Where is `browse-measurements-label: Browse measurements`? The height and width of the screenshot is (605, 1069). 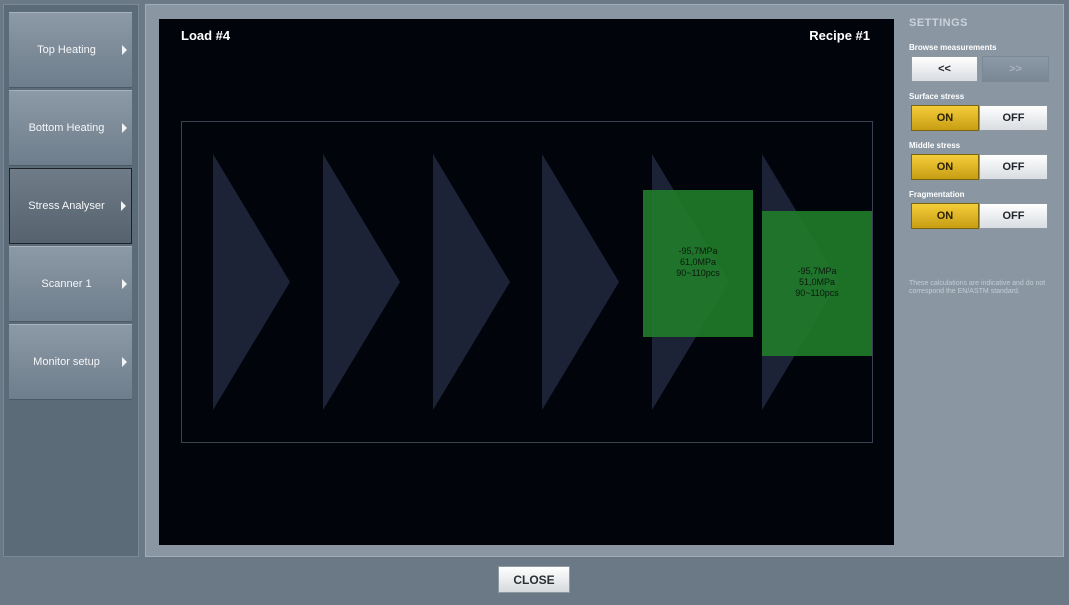 browse-measurements-label: Browse measurements is located at coordinates (953, 47).